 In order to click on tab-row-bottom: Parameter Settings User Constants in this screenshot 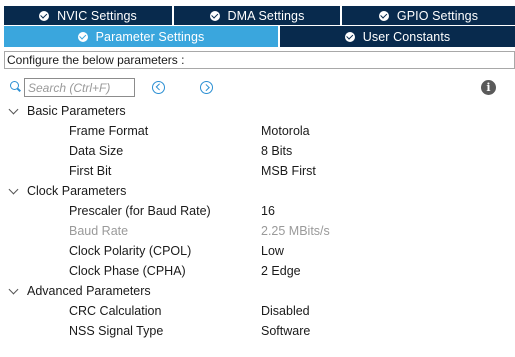, I will do `click(259, 36)`.